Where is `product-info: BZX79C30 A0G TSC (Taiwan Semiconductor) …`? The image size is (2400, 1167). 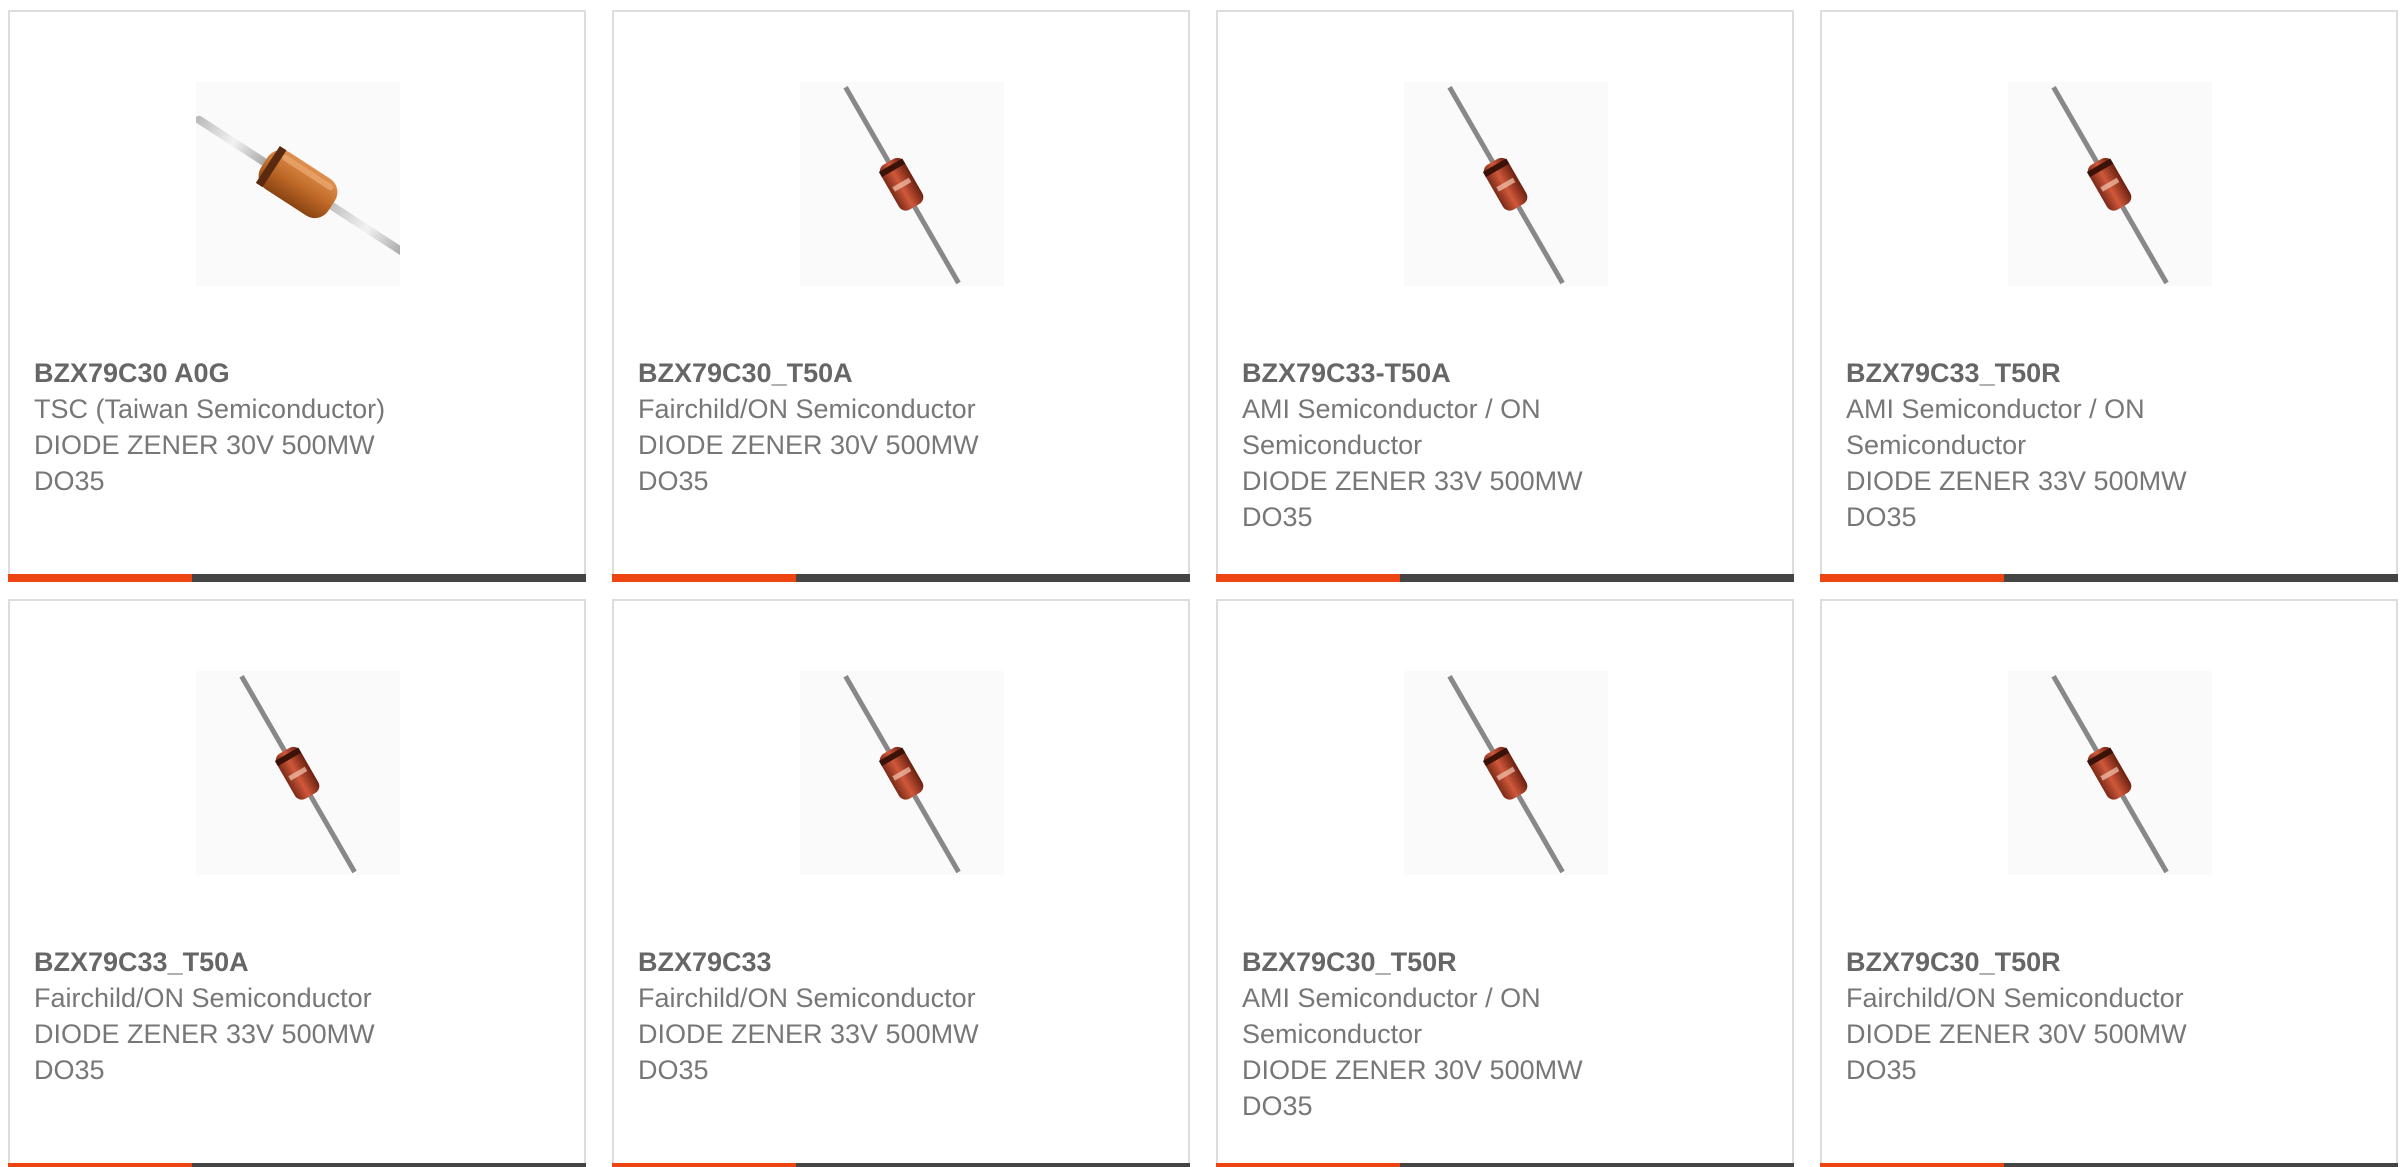
product-info: BZX79C30 A0G TSC (Taiwan Semiconductor) … is located at coordinates (249, 427).